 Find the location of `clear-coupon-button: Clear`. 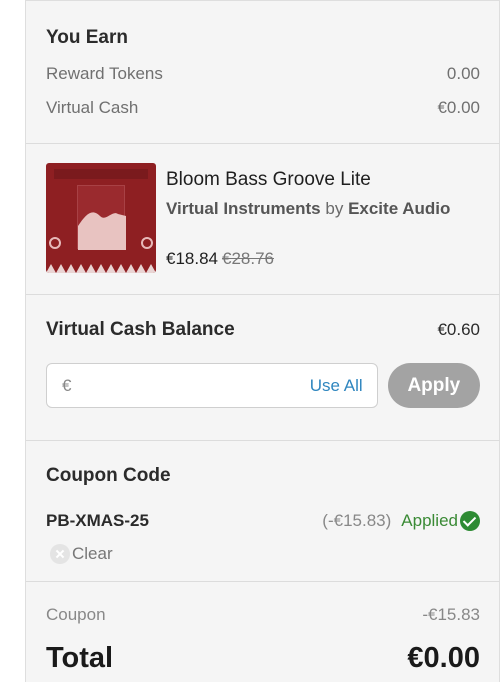

clear-coupon-button: Clear is located at coordinates (265, 554).